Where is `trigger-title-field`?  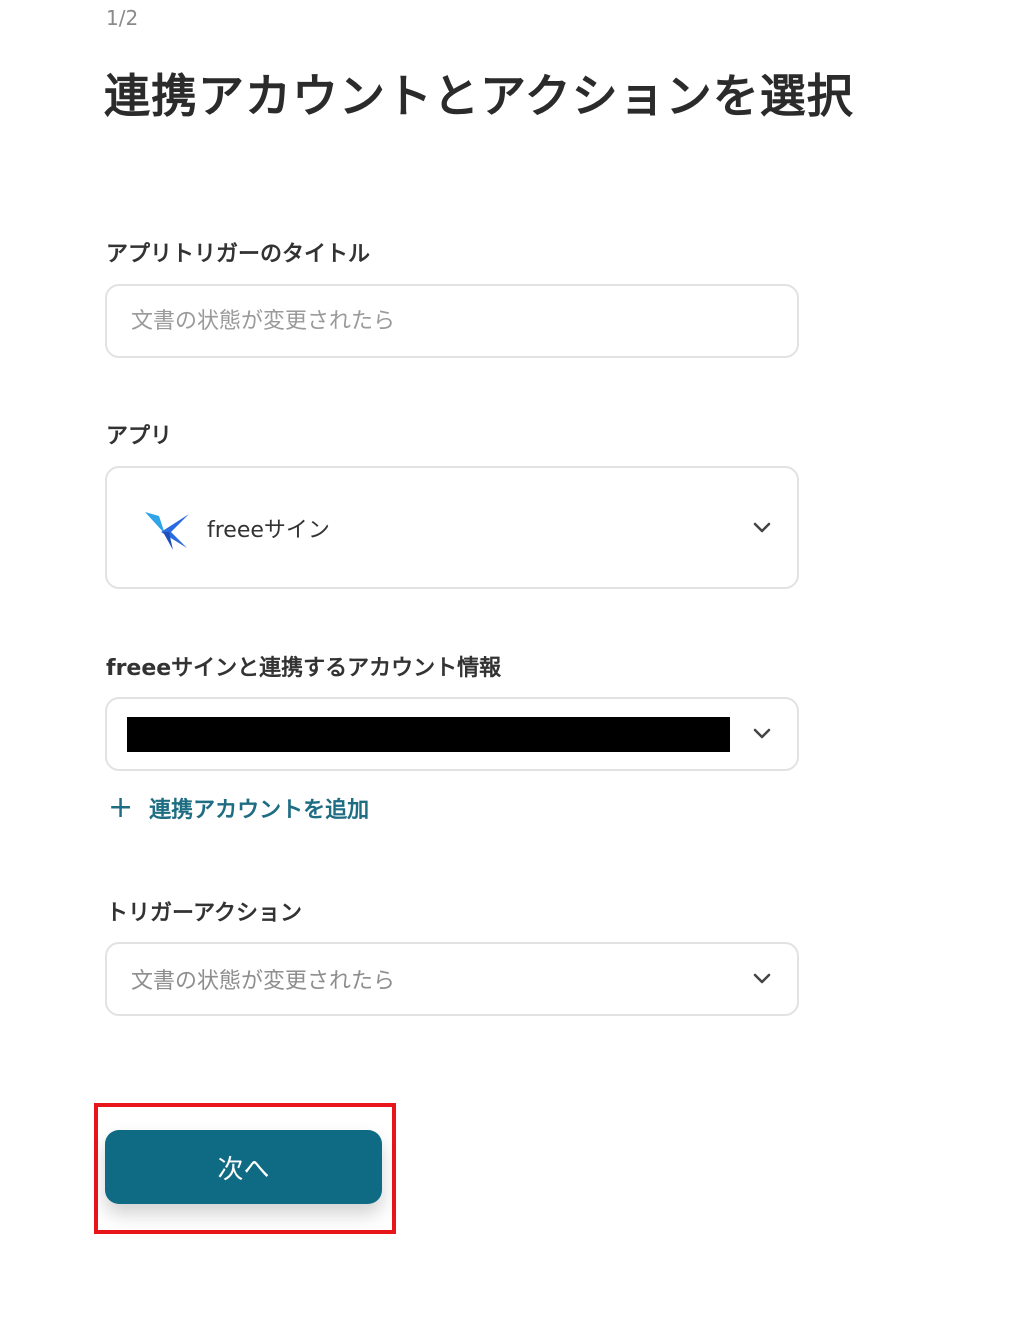
trigger-title-field is located at coordinates (452, 321).